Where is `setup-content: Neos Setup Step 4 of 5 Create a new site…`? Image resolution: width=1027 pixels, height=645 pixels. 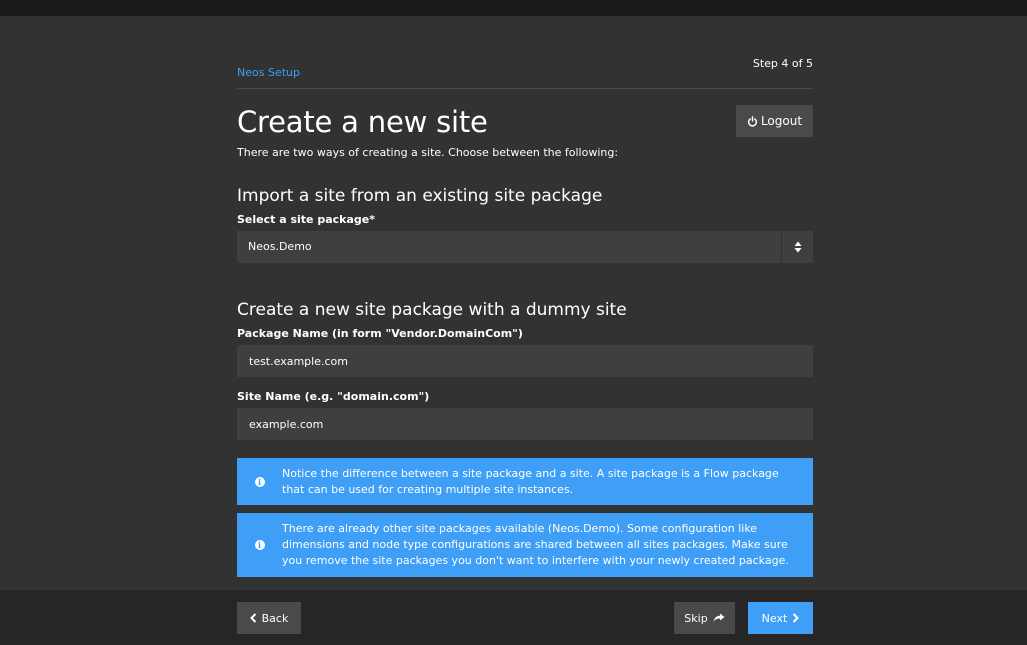
setup-content: Neos Setup Step 4 of 5 Create a new site… is located at coordinates (525, 81).